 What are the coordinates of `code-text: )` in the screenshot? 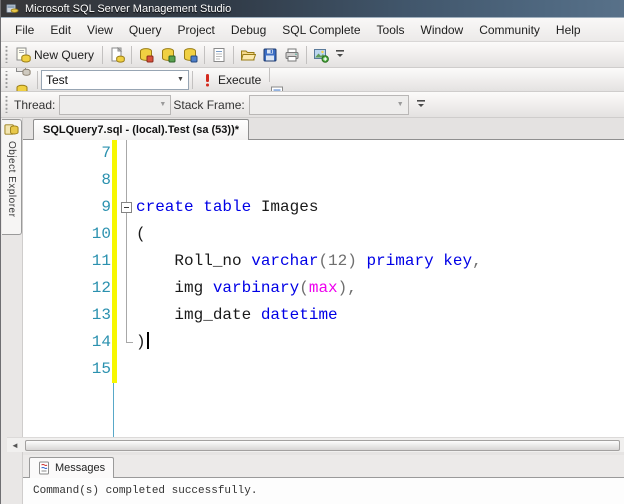 It's located at (142, 342).